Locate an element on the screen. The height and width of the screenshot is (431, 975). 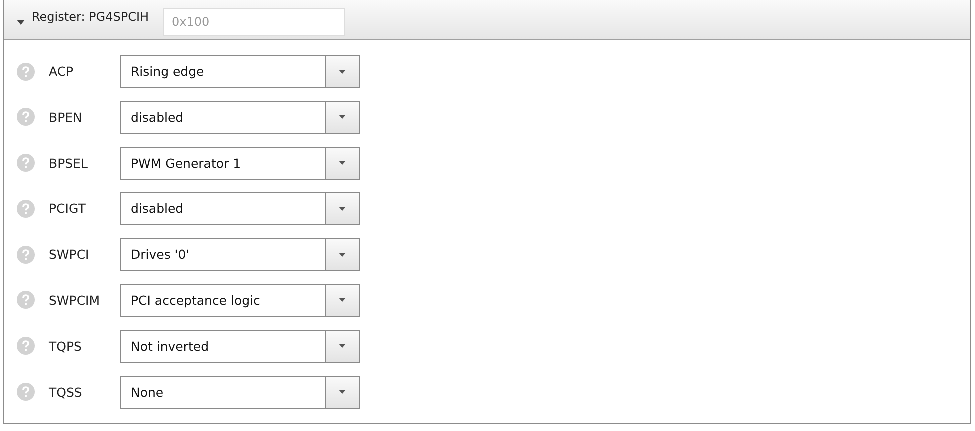
collapse-icon is located at coordinates (21, 22).